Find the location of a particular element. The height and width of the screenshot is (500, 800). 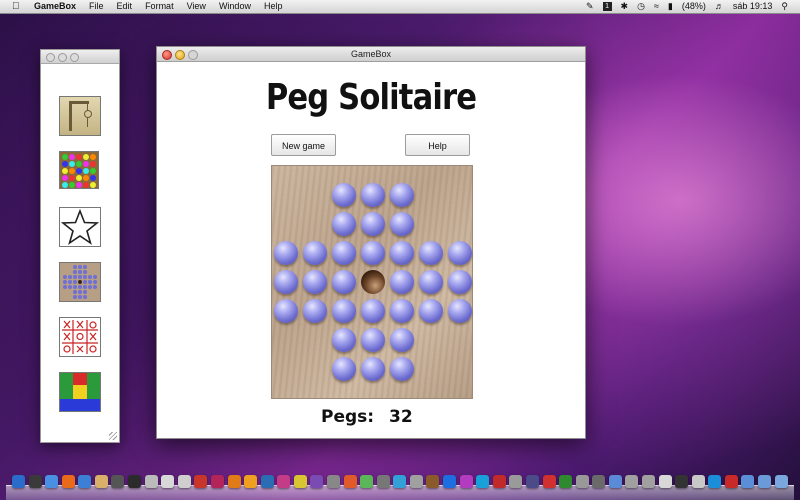

blocks-icon is located at coordinates (80, 392).